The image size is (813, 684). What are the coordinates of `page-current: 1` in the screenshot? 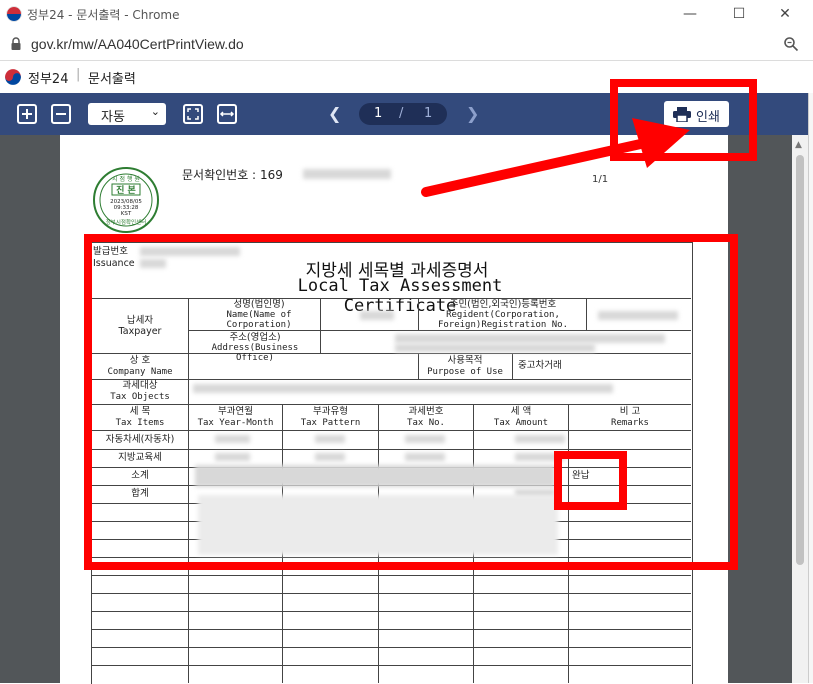 It's located at (378, 113).